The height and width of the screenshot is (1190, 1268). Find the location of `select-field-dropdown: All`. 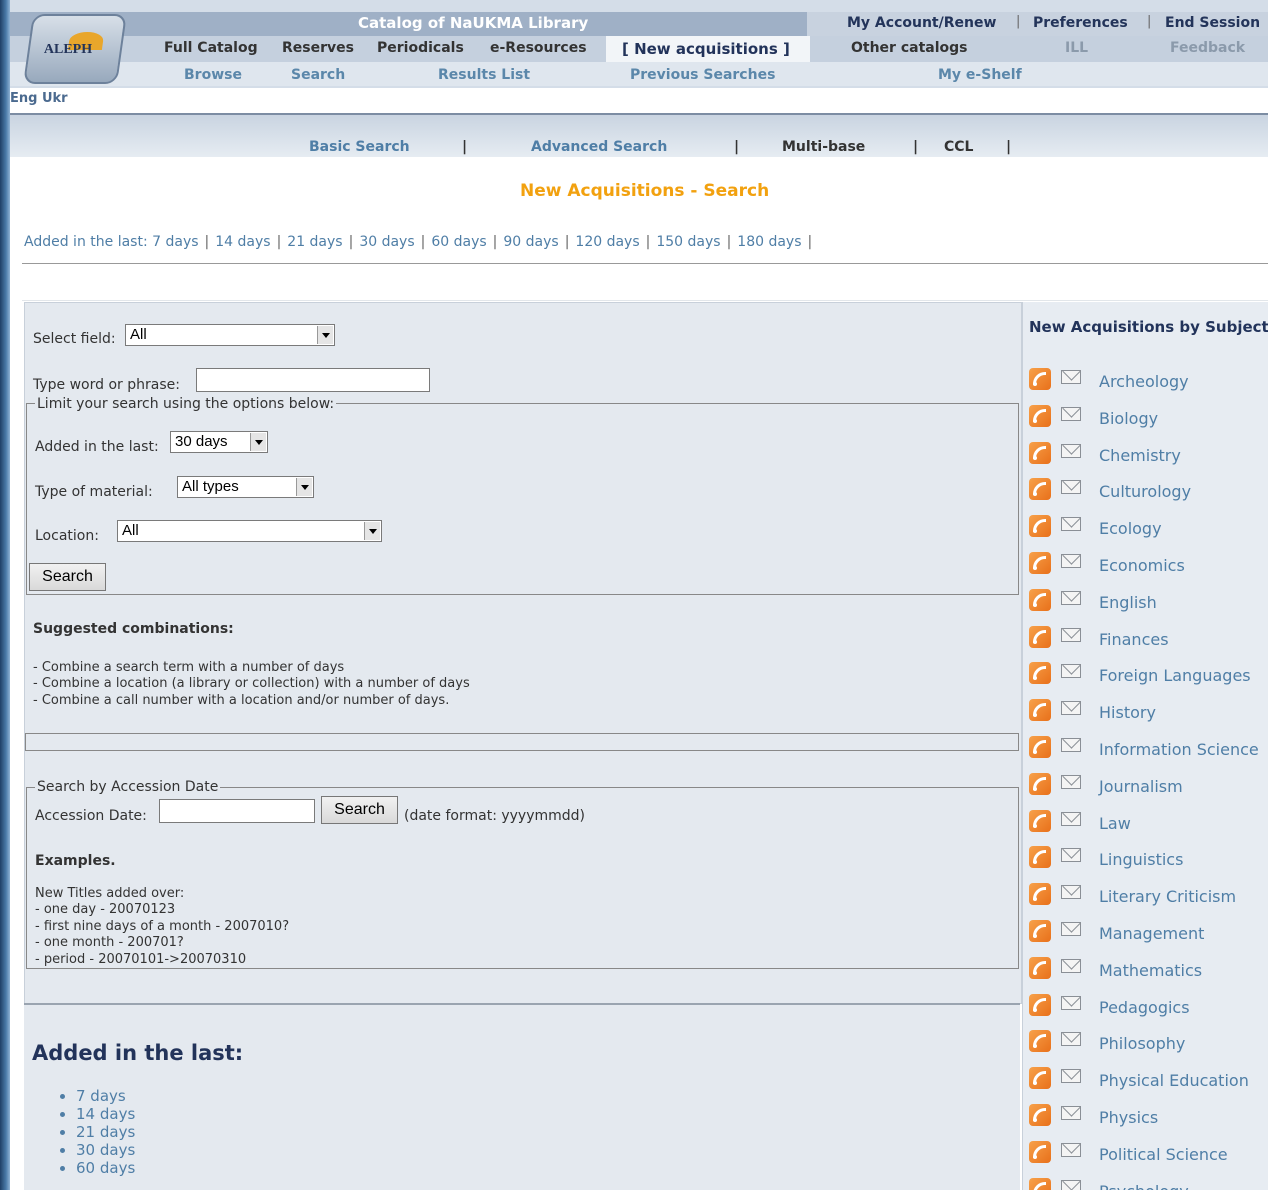

select-field-dropdown: All is located at coordinates (230, 335).